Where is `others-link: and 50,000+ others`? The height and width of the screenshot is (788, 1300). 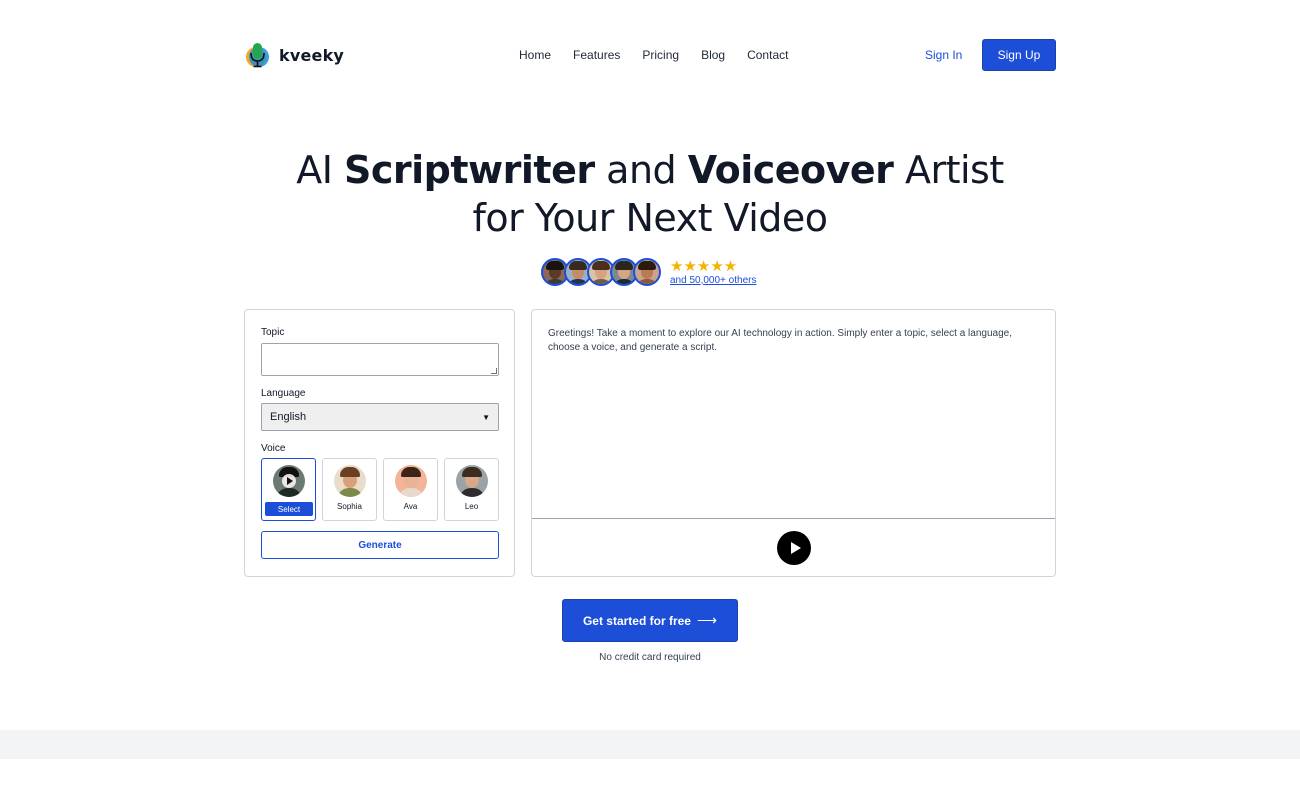 others-link: and 50,000+ others is located at coordinates (713, 280).